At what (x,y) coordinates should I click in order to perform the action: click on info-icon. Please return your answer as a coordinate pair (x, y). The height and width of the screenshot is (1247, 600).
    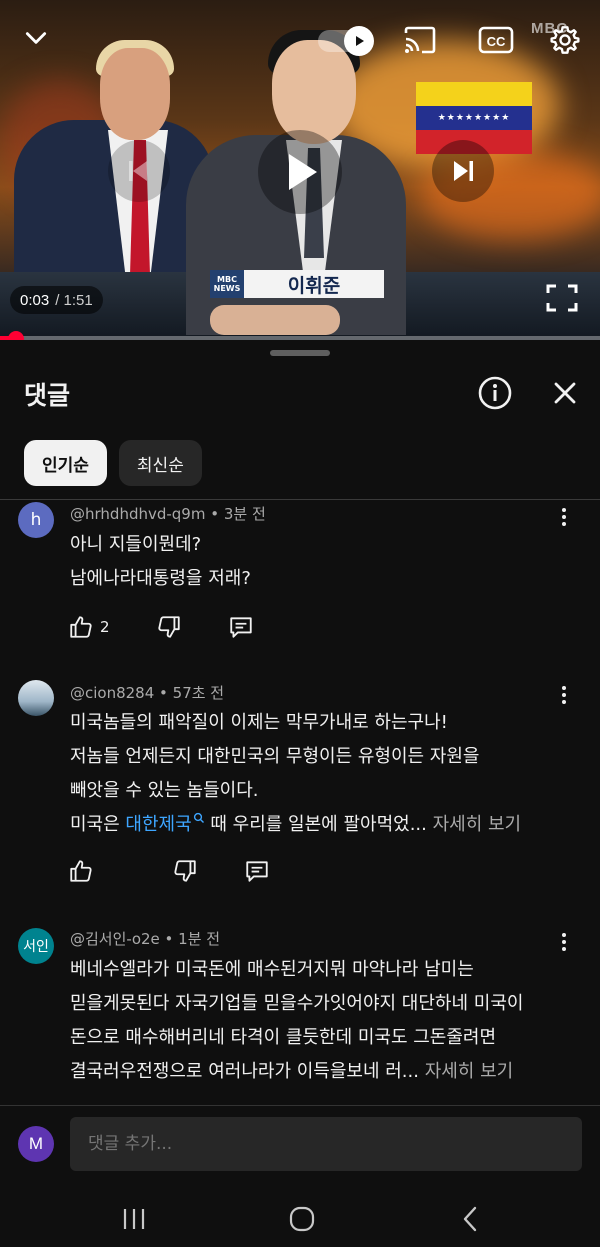
    Looking at the image, I should click on (495, 393).